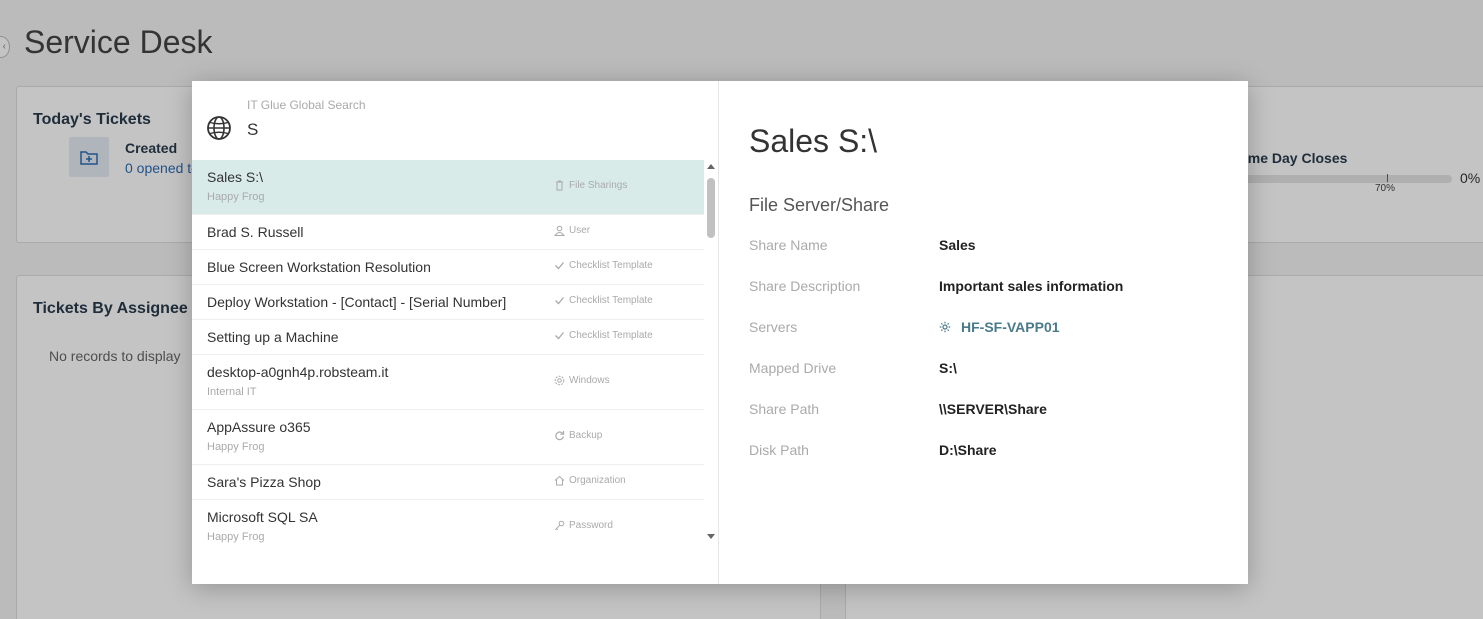 The width and height of the screenshot is (1483, 619). I want to click on search-result-item: Sara's Pizza Shop Organization, so click(448, 482).